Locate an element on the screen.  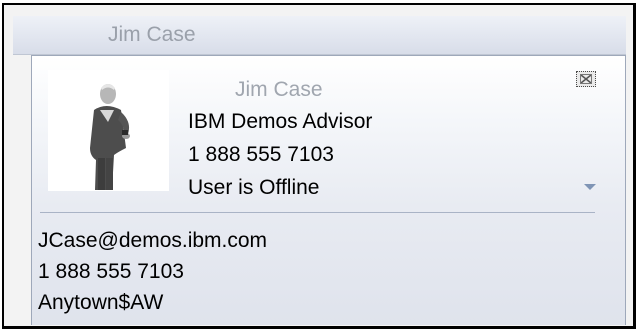
contact-phone: 1 888 555 7103 is located at coordinates (261, 154).